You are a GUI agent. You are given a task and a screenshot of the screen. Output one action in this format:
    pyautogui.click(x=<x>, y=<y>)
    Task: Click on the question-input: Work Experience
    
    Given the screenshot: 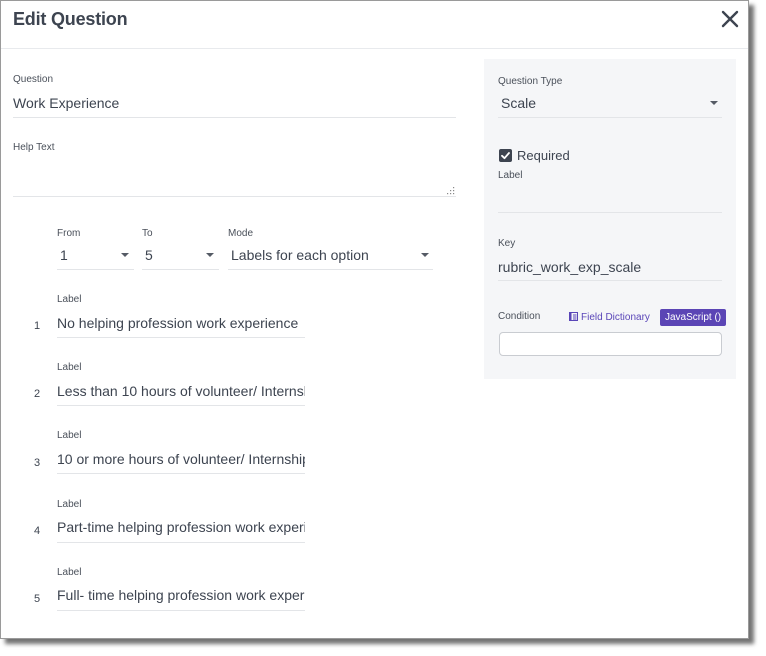 What is the action you would take?
    pyautogui.click(x=233, y=103)
    